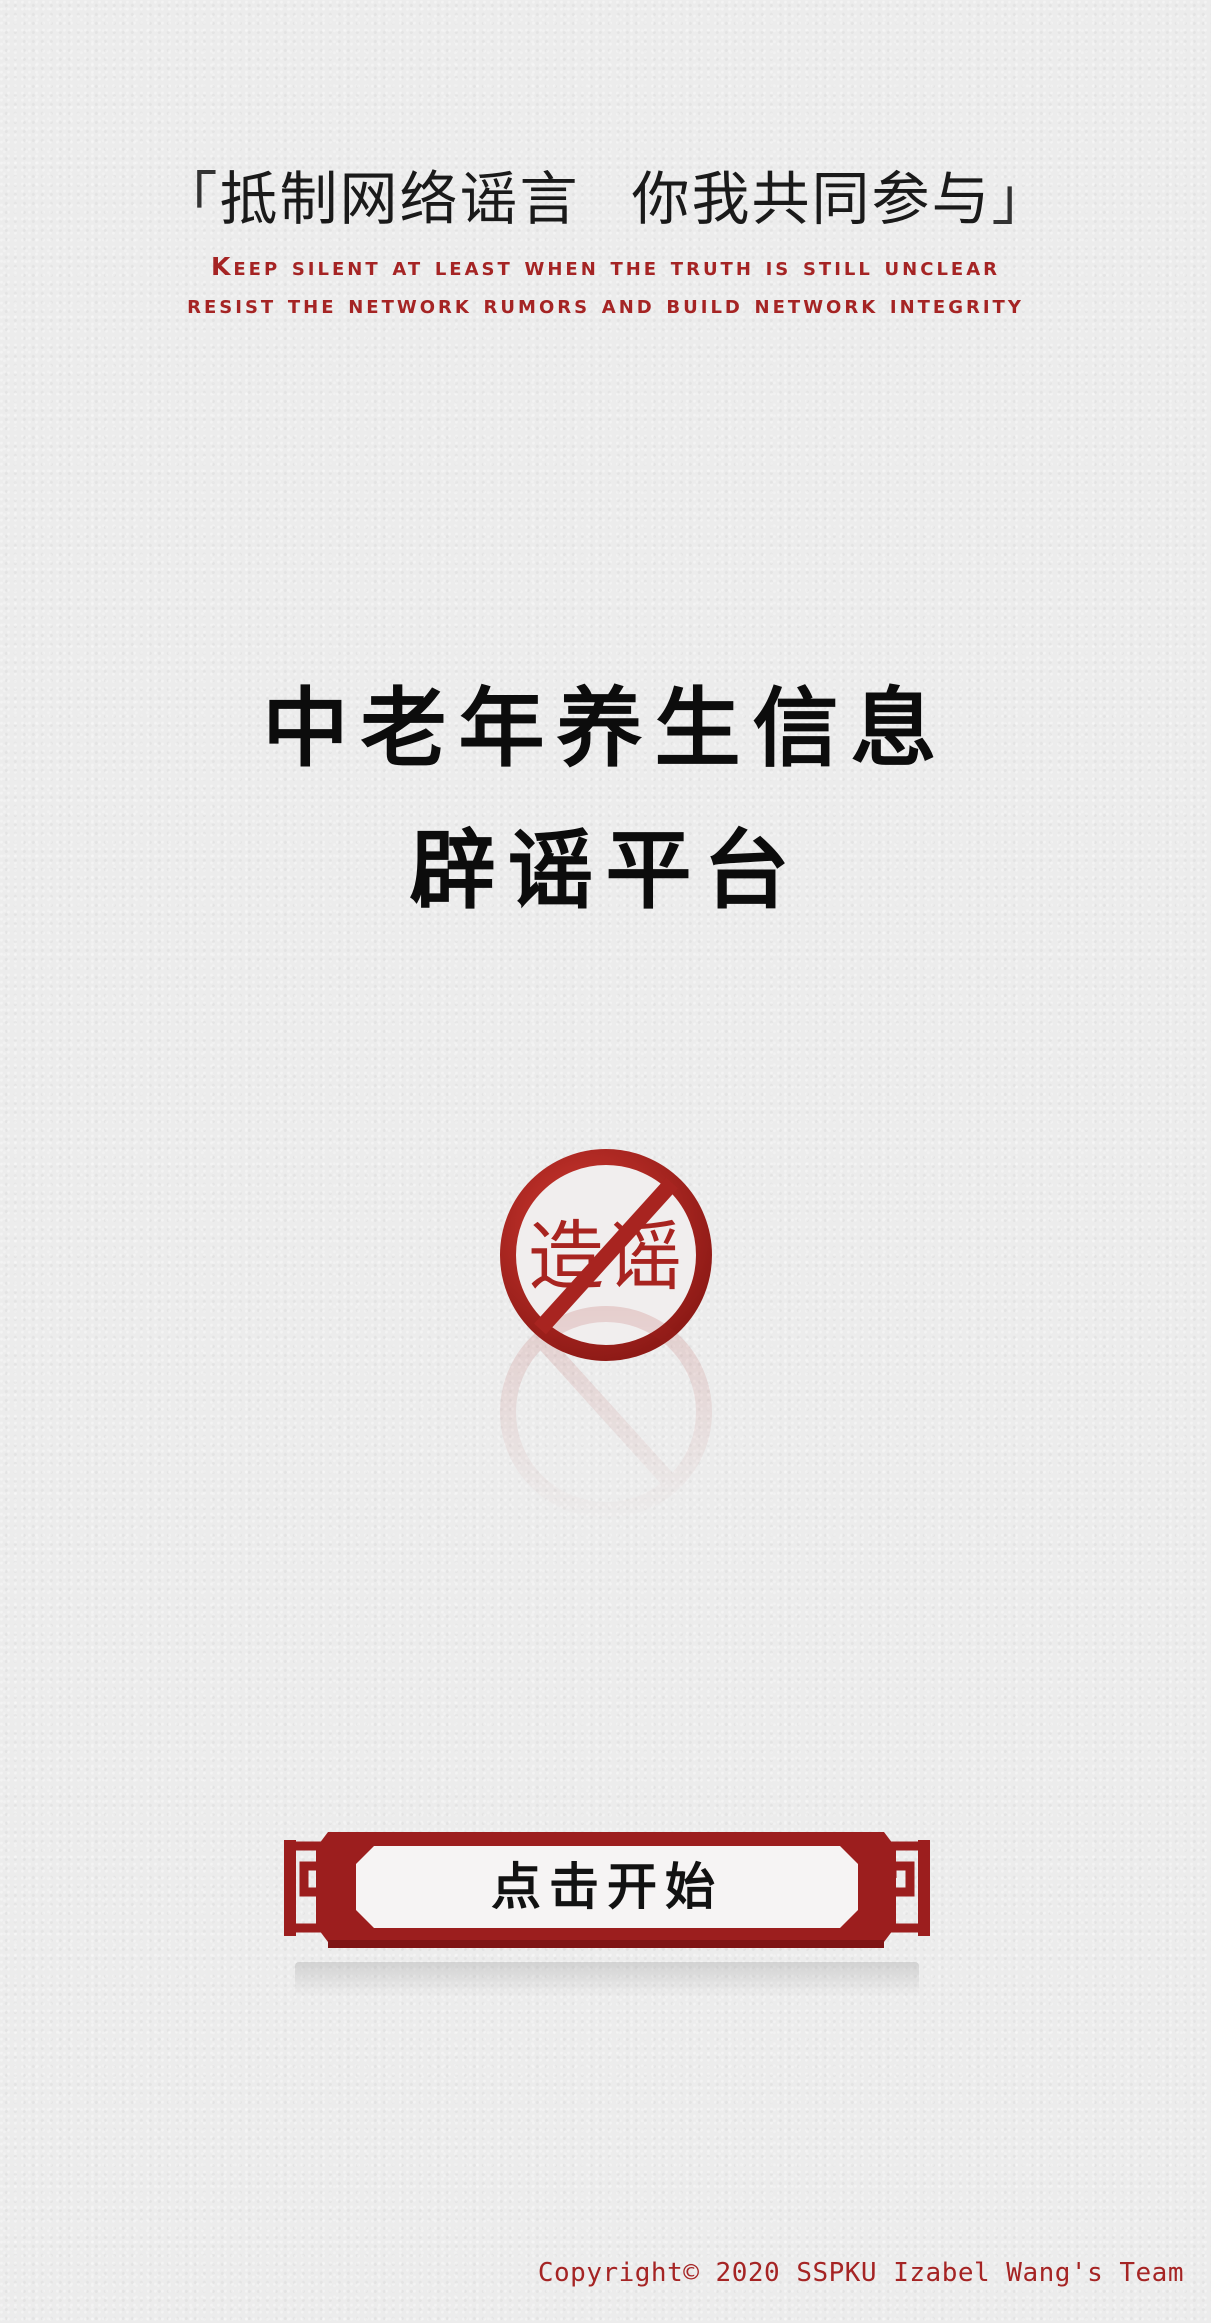  I want to click on copyright-text: Copyright© 2020 SSPKU Izabel Wang's Team, so click(860, 2273).